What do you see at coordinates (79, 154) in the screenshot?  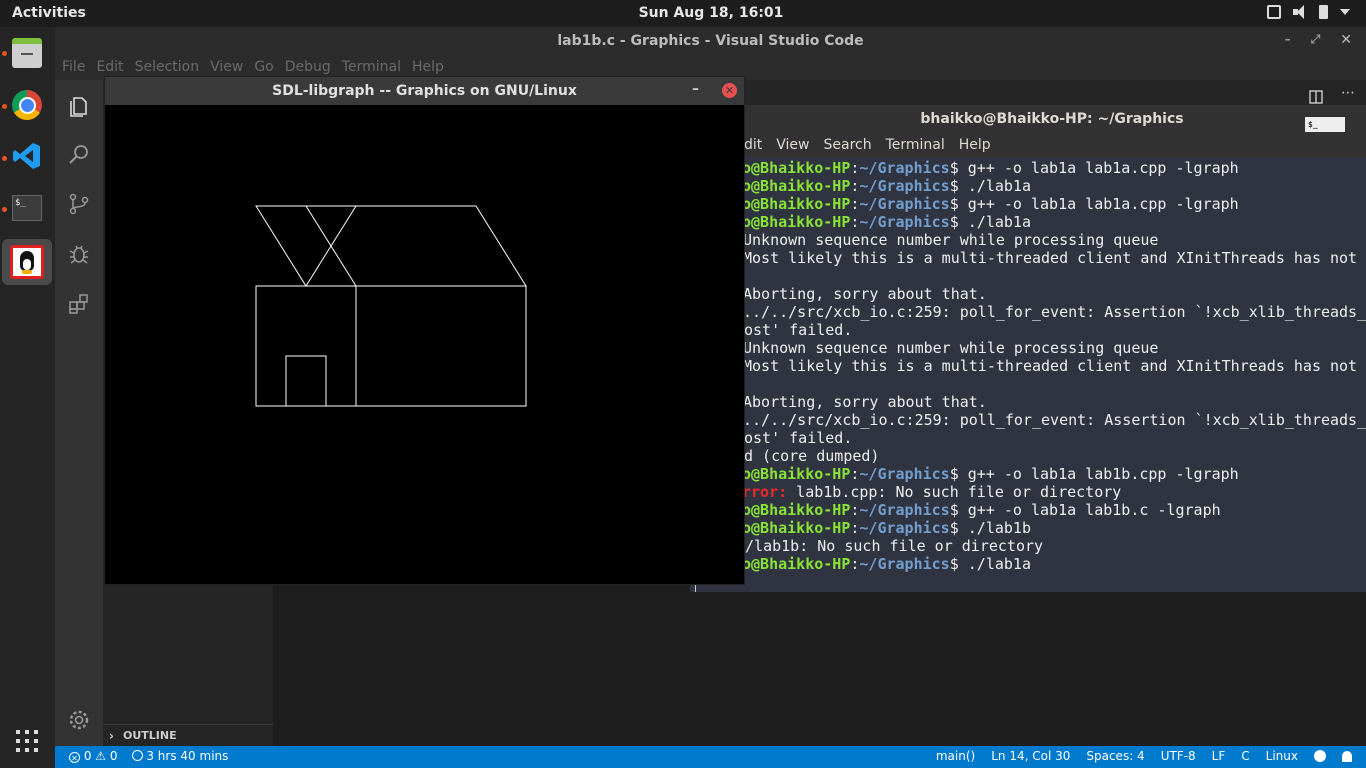 I see `search-icon` at bounding box center [79, 154].